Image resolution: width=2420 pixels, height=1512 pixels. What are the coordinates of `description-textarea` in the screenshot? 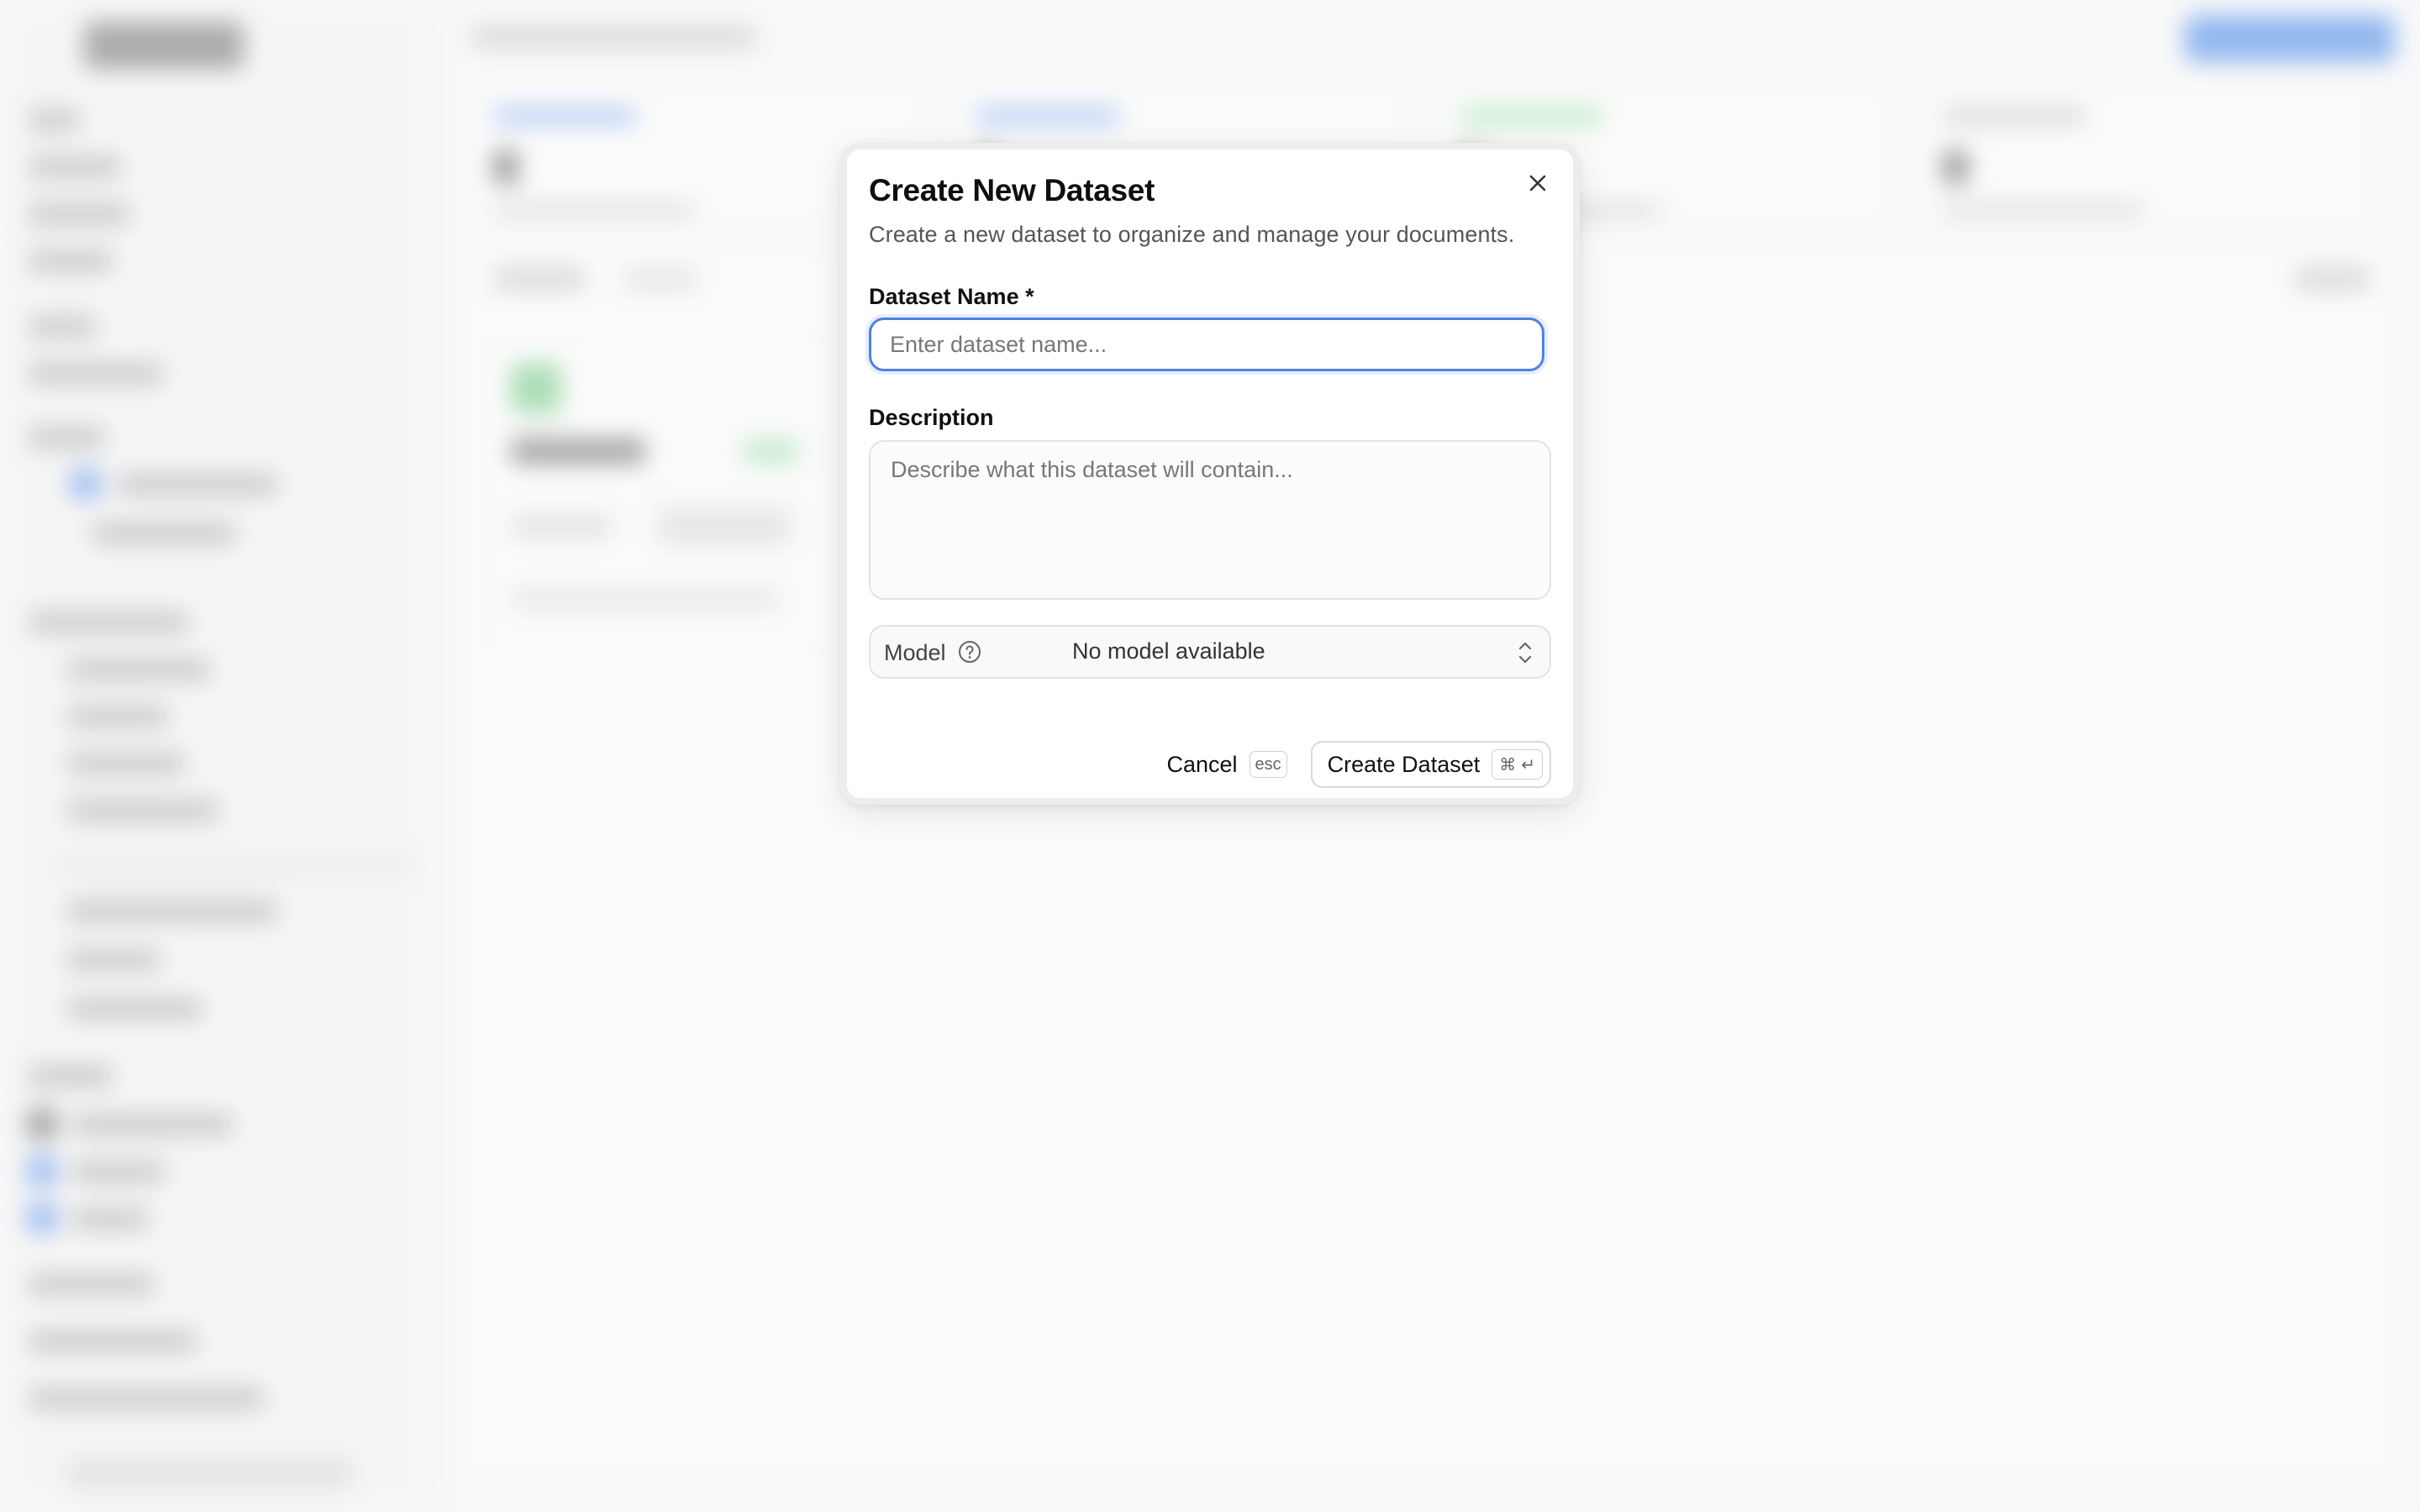 It's located at (1210, 520).